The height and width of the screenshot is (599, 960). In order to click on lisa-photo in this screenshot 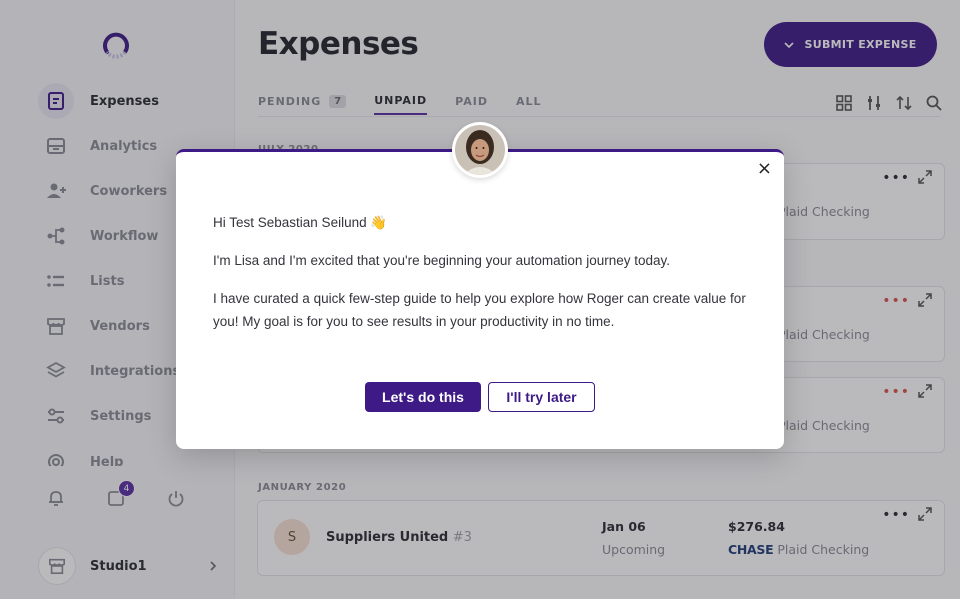, I will do `click(480, 150)`.